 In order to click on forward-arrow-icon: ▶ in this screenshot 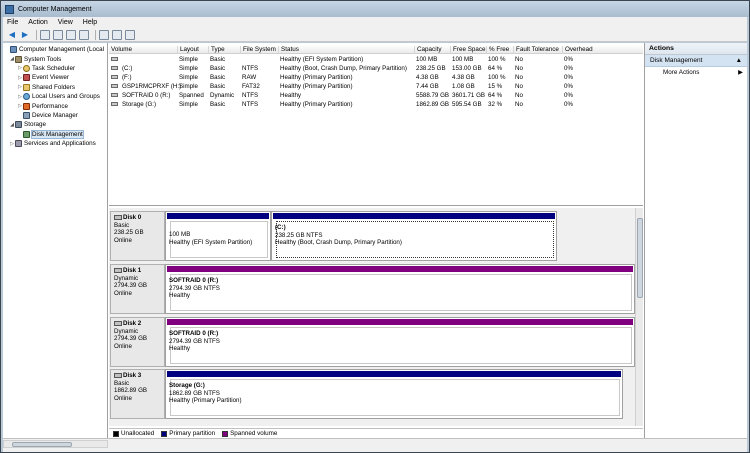, I will do `click(25, 35)`.